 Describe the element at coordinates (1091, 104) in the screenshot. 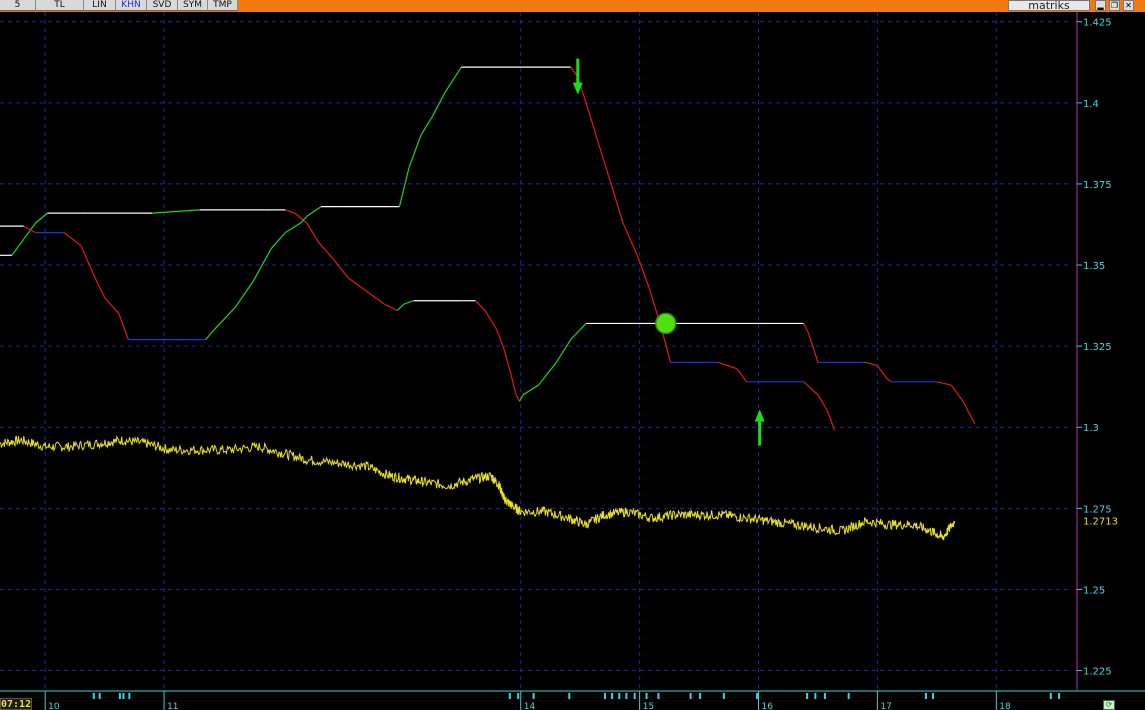

I see `y-tick-label: 1.4` at that location.